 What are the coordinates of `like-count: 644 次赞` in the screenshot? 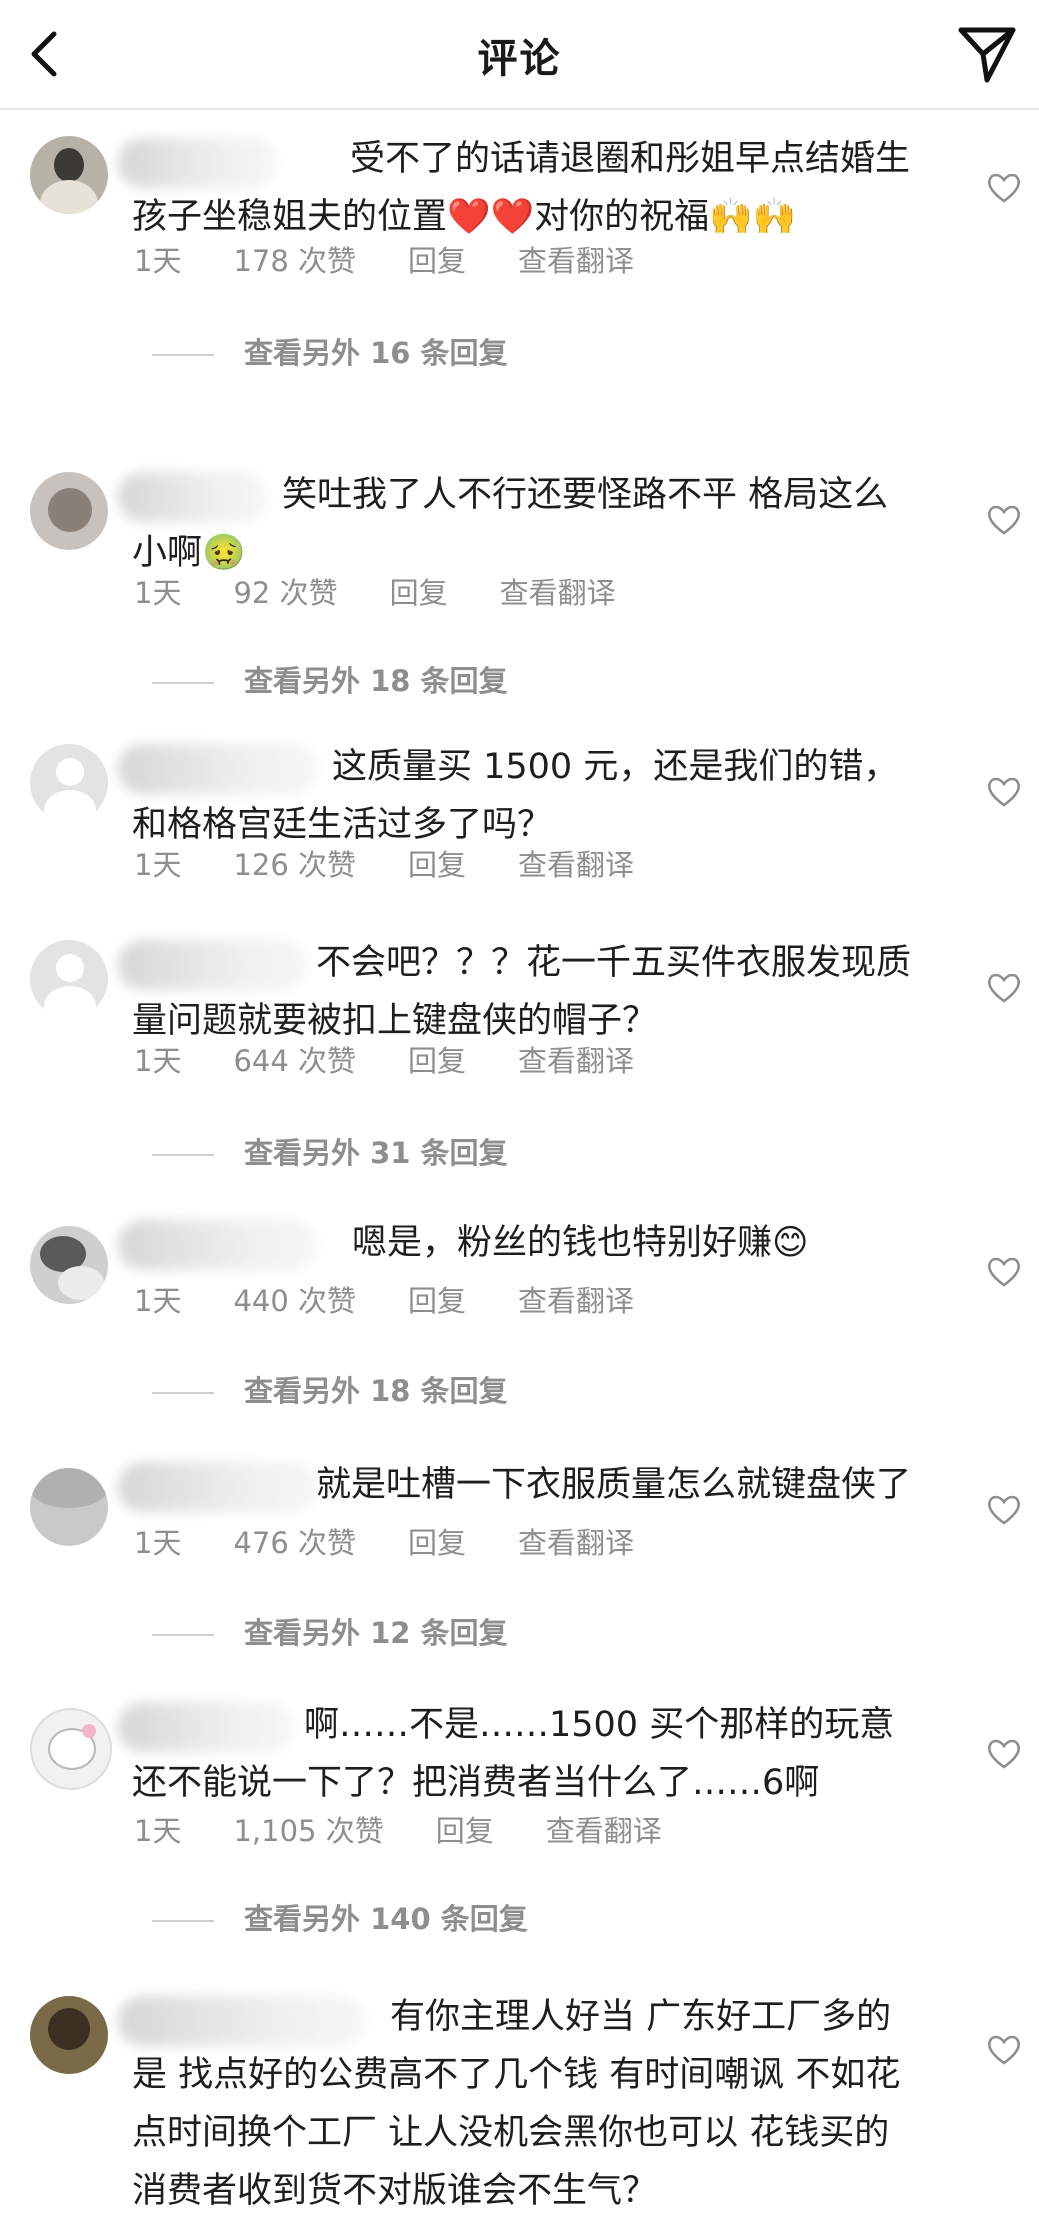 It's located at (294, 1059).